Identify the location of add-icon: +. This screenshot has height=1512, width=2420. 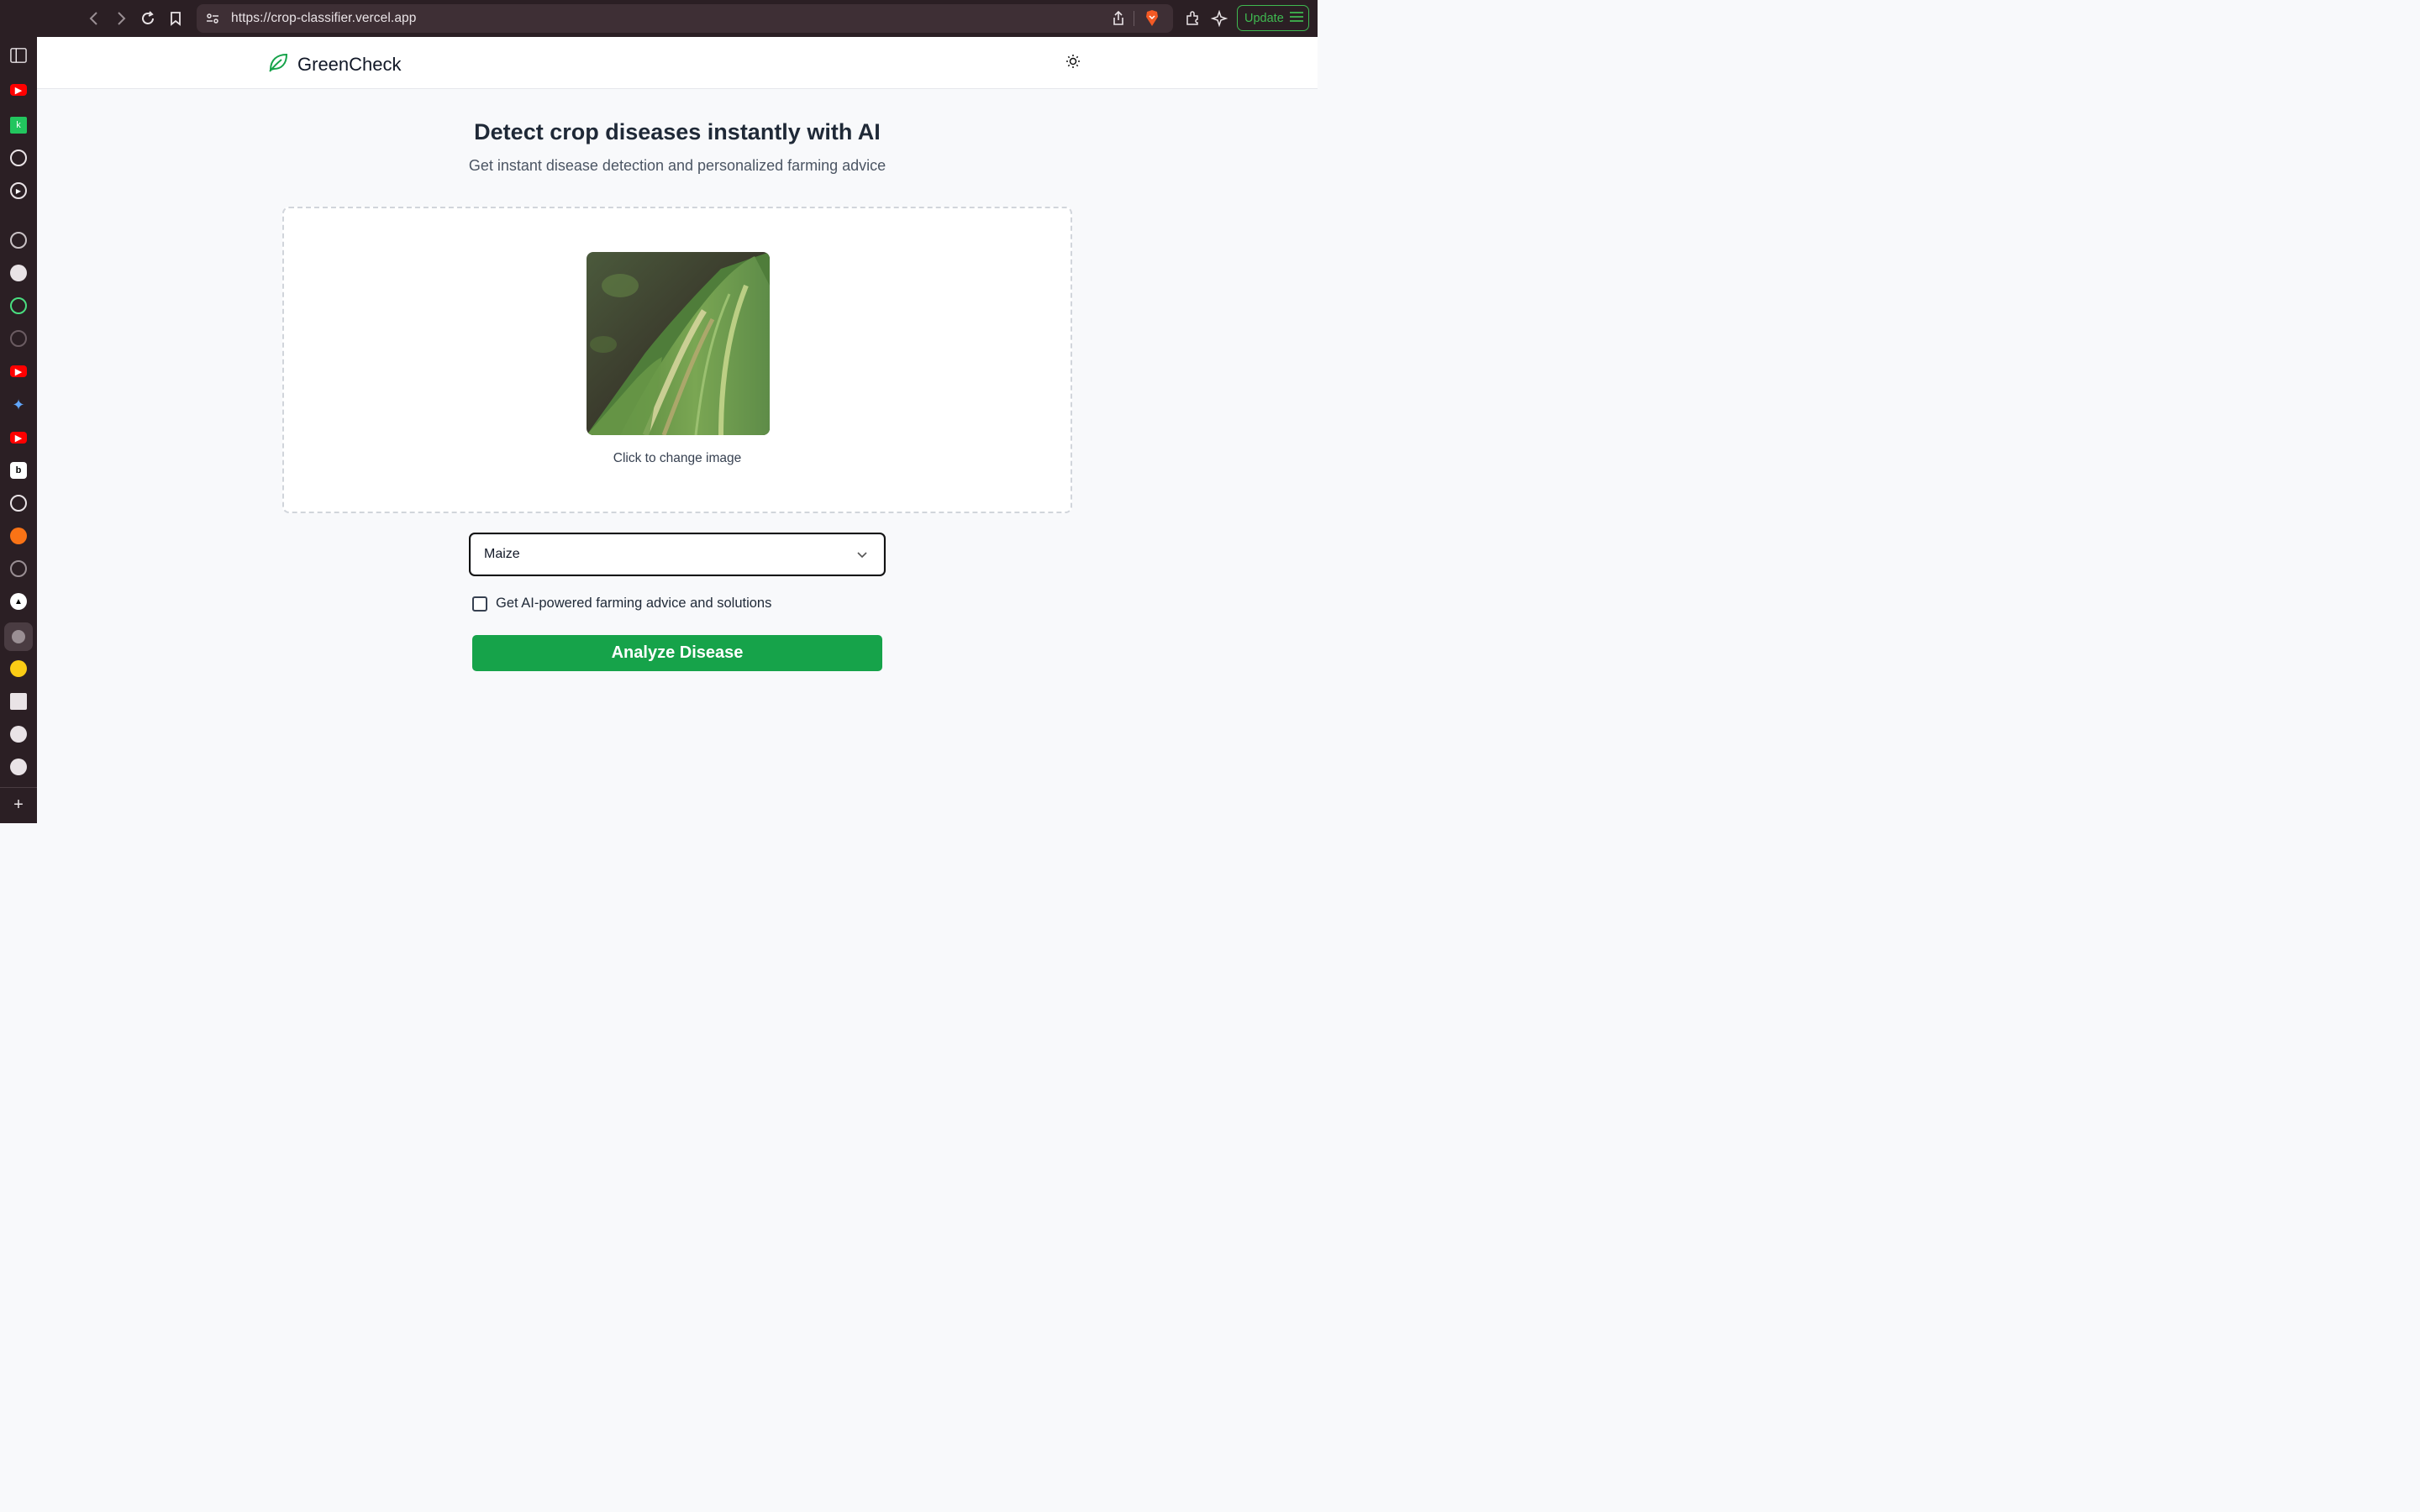
(18, 804).